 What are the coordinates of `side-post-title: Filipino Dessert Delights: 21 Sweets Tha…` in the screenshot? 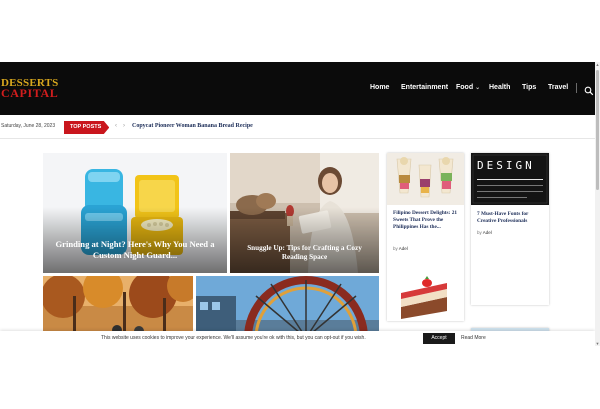 It's located at (426, 220).